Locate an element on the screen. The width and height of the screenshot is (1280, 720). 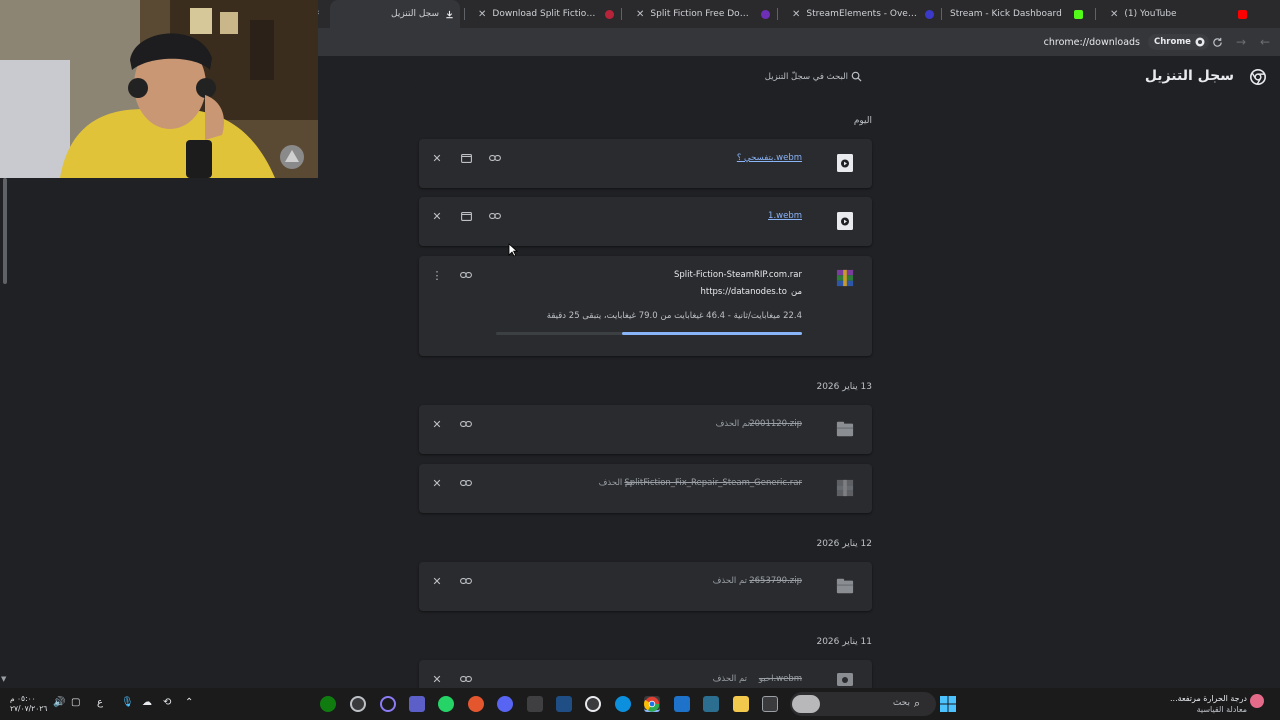
discord-icon is located at coordinates (505, 704).